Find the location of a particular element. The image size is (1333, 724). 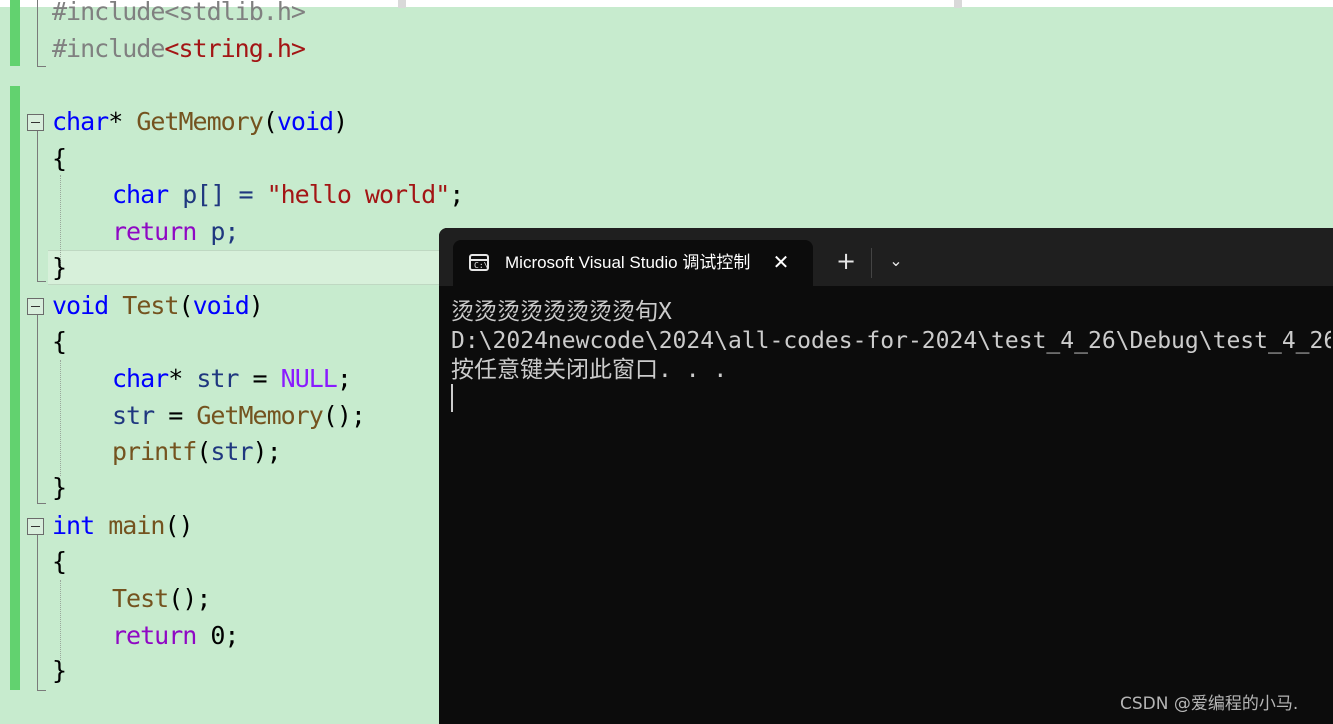

chevron-down-icon: ⌄ is located at coordinates (896, 261).